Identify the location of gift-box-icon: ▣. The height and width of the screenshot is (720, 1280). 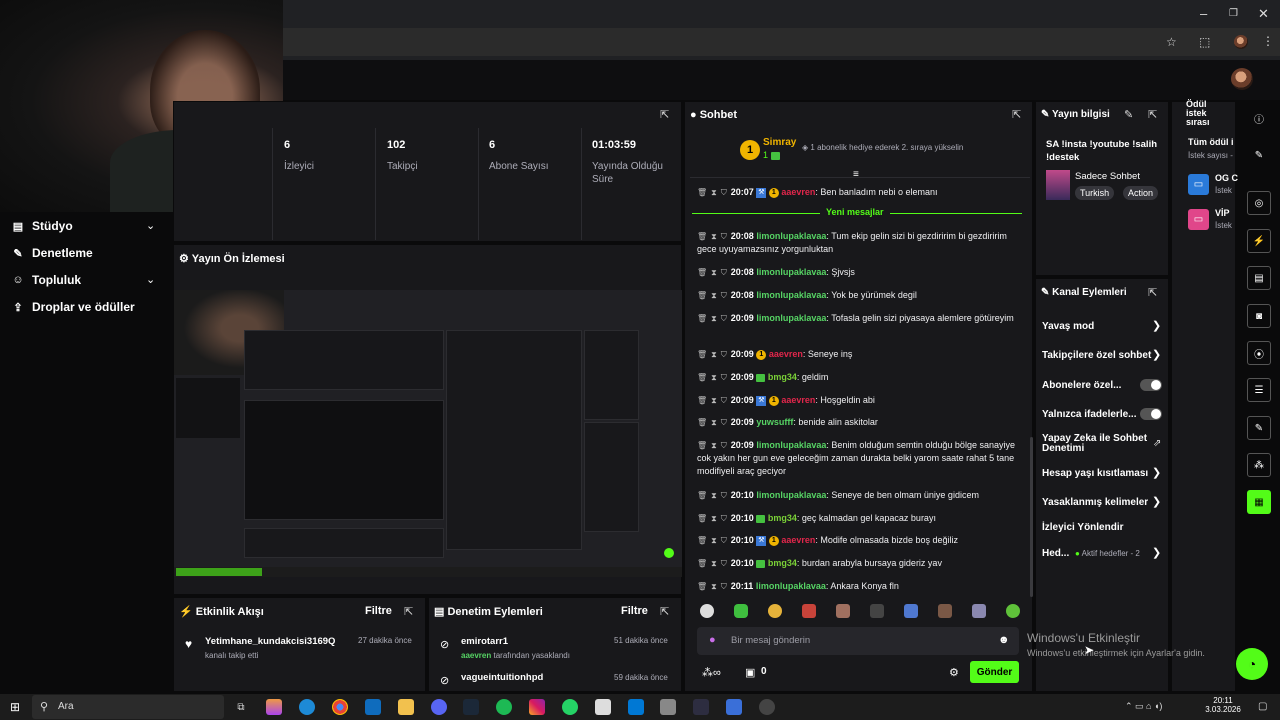
(750, 672).